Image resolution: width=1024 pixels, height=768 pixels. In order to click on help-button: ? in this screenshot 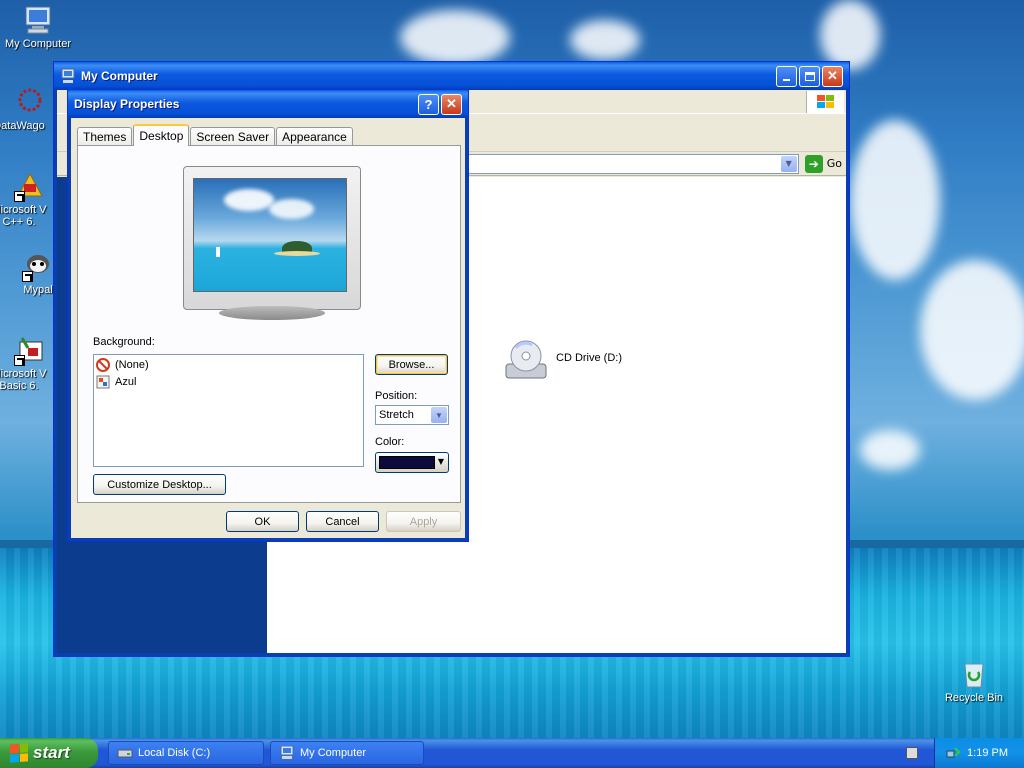, I will do `click(428, 104)`.